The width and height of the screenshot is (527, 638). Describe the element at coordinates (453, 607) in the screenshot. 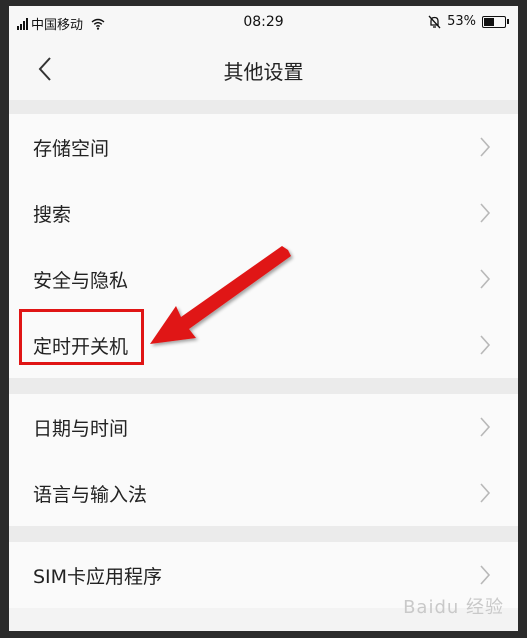

I see `baidu-watermark: Baidu 经验` at that location.